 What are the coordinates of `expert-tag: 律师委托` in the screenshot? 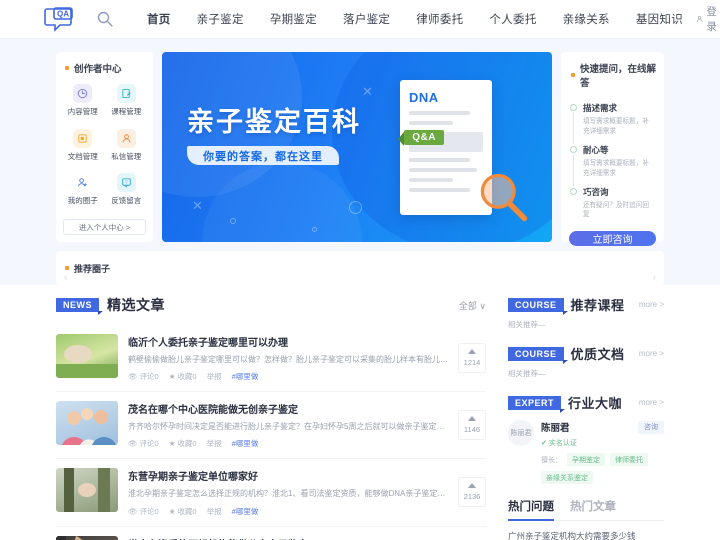 It's located at (629, 459).